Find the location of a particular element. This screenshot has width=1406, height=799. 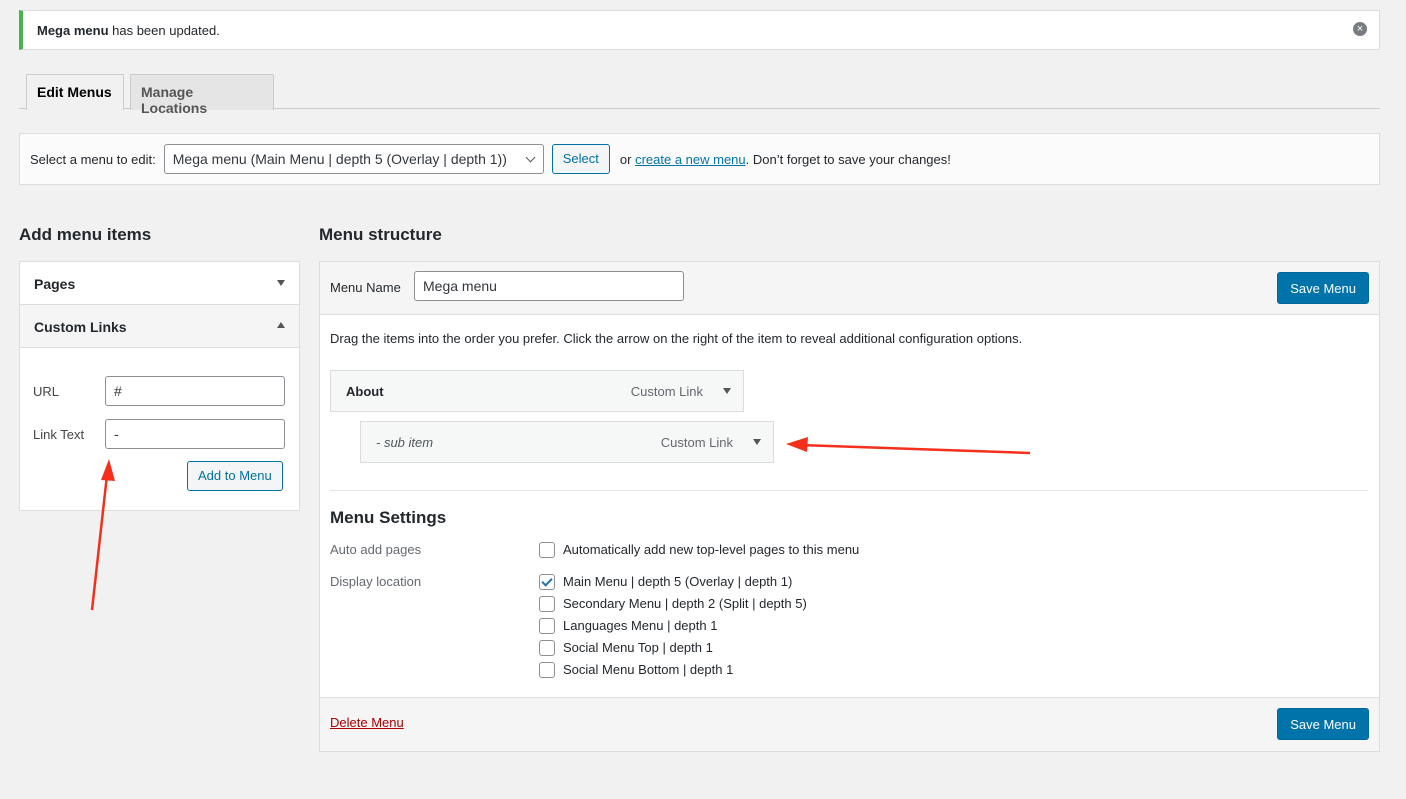

annotation-arrow-left is located at coordinates (99, 542).